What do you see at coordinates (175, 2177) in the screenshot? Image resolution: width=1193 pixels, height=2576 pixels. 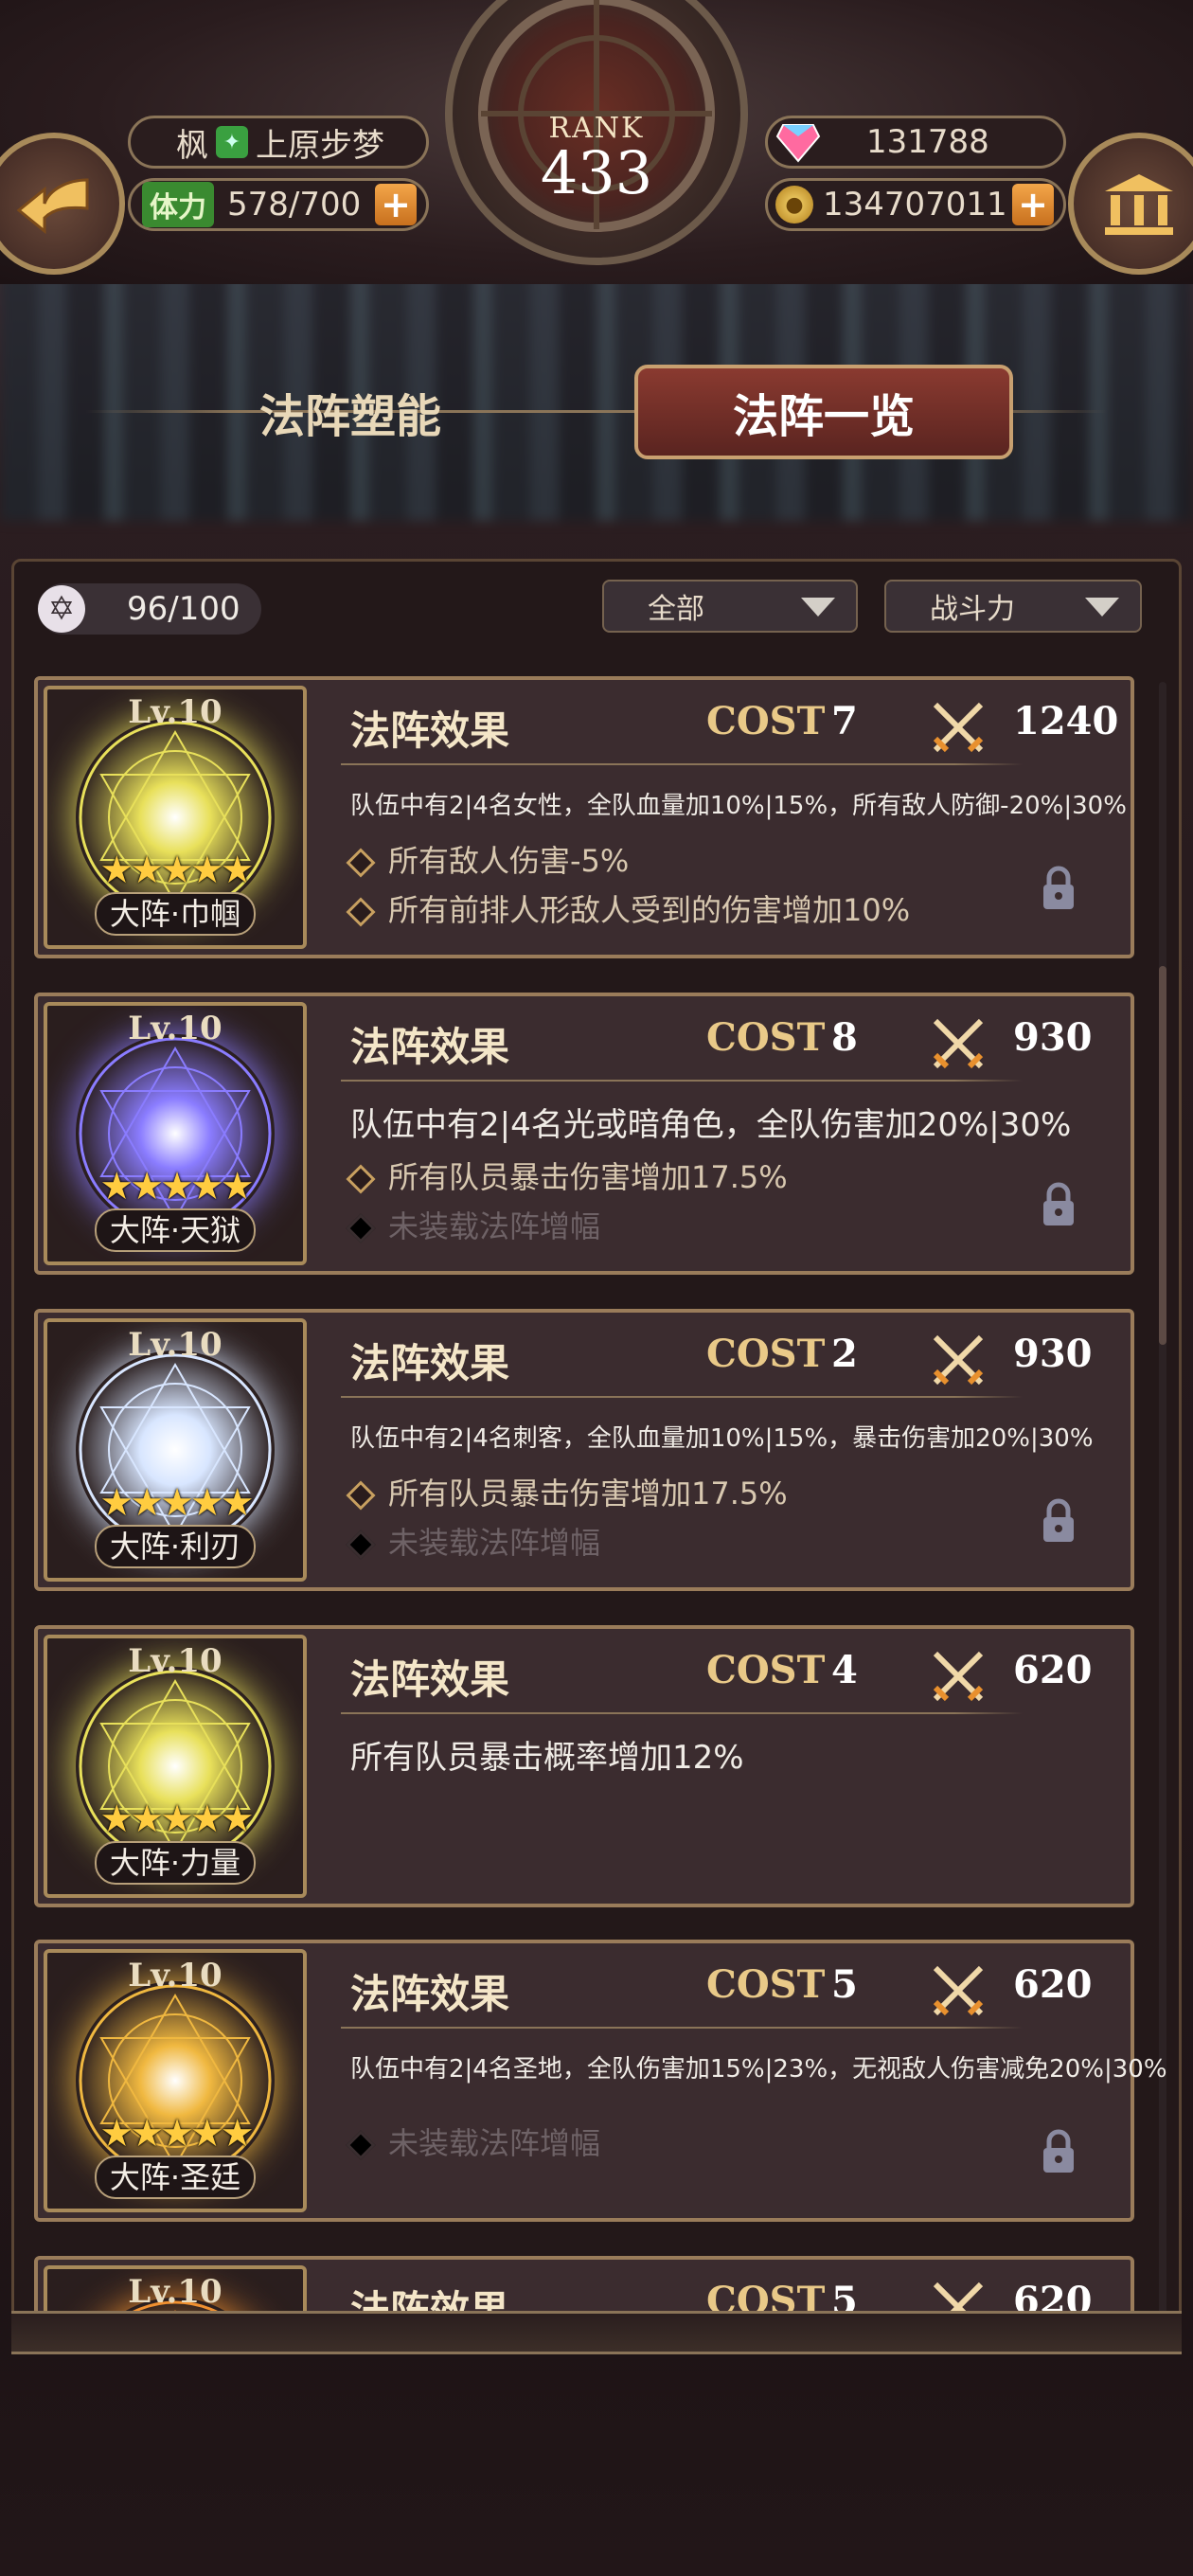 I see `array-name: 大阵·圣廷` at bounding box center [175, 2177].